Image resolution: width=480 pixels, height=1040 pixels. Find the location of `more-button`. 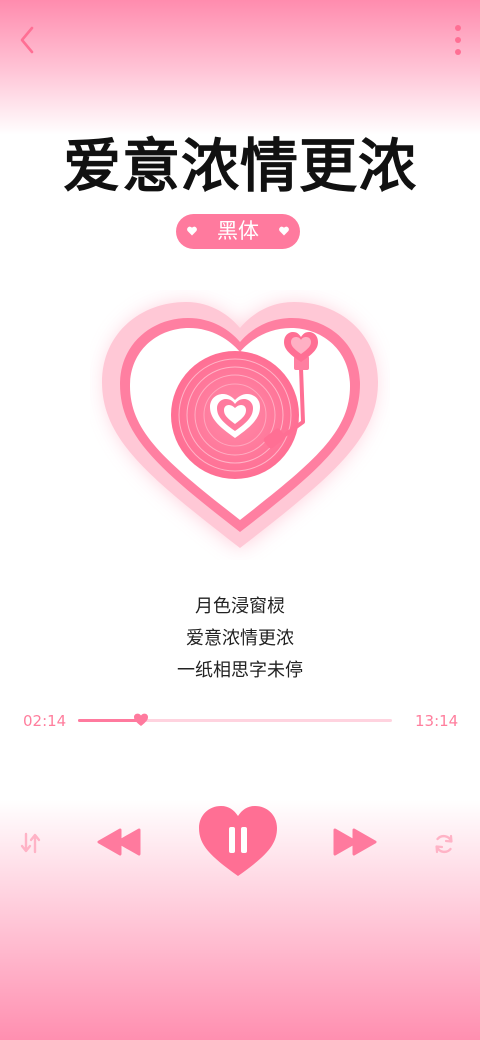

more-button is located at coordinates (458, 40).